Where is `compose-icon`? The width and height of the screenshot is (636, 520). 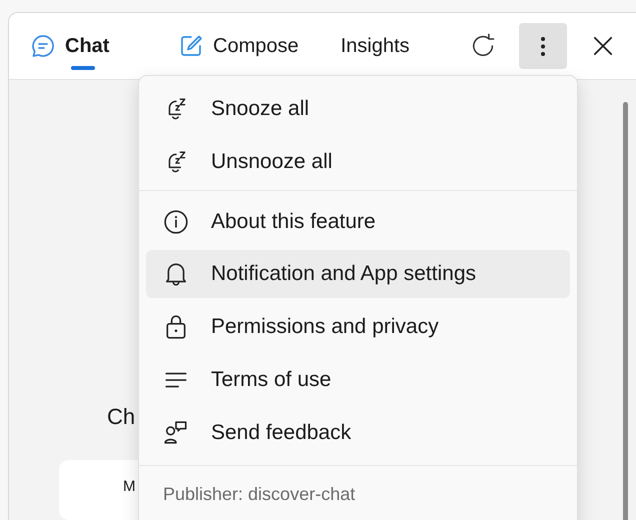
compose-icon is located at coordinates (191, 46).